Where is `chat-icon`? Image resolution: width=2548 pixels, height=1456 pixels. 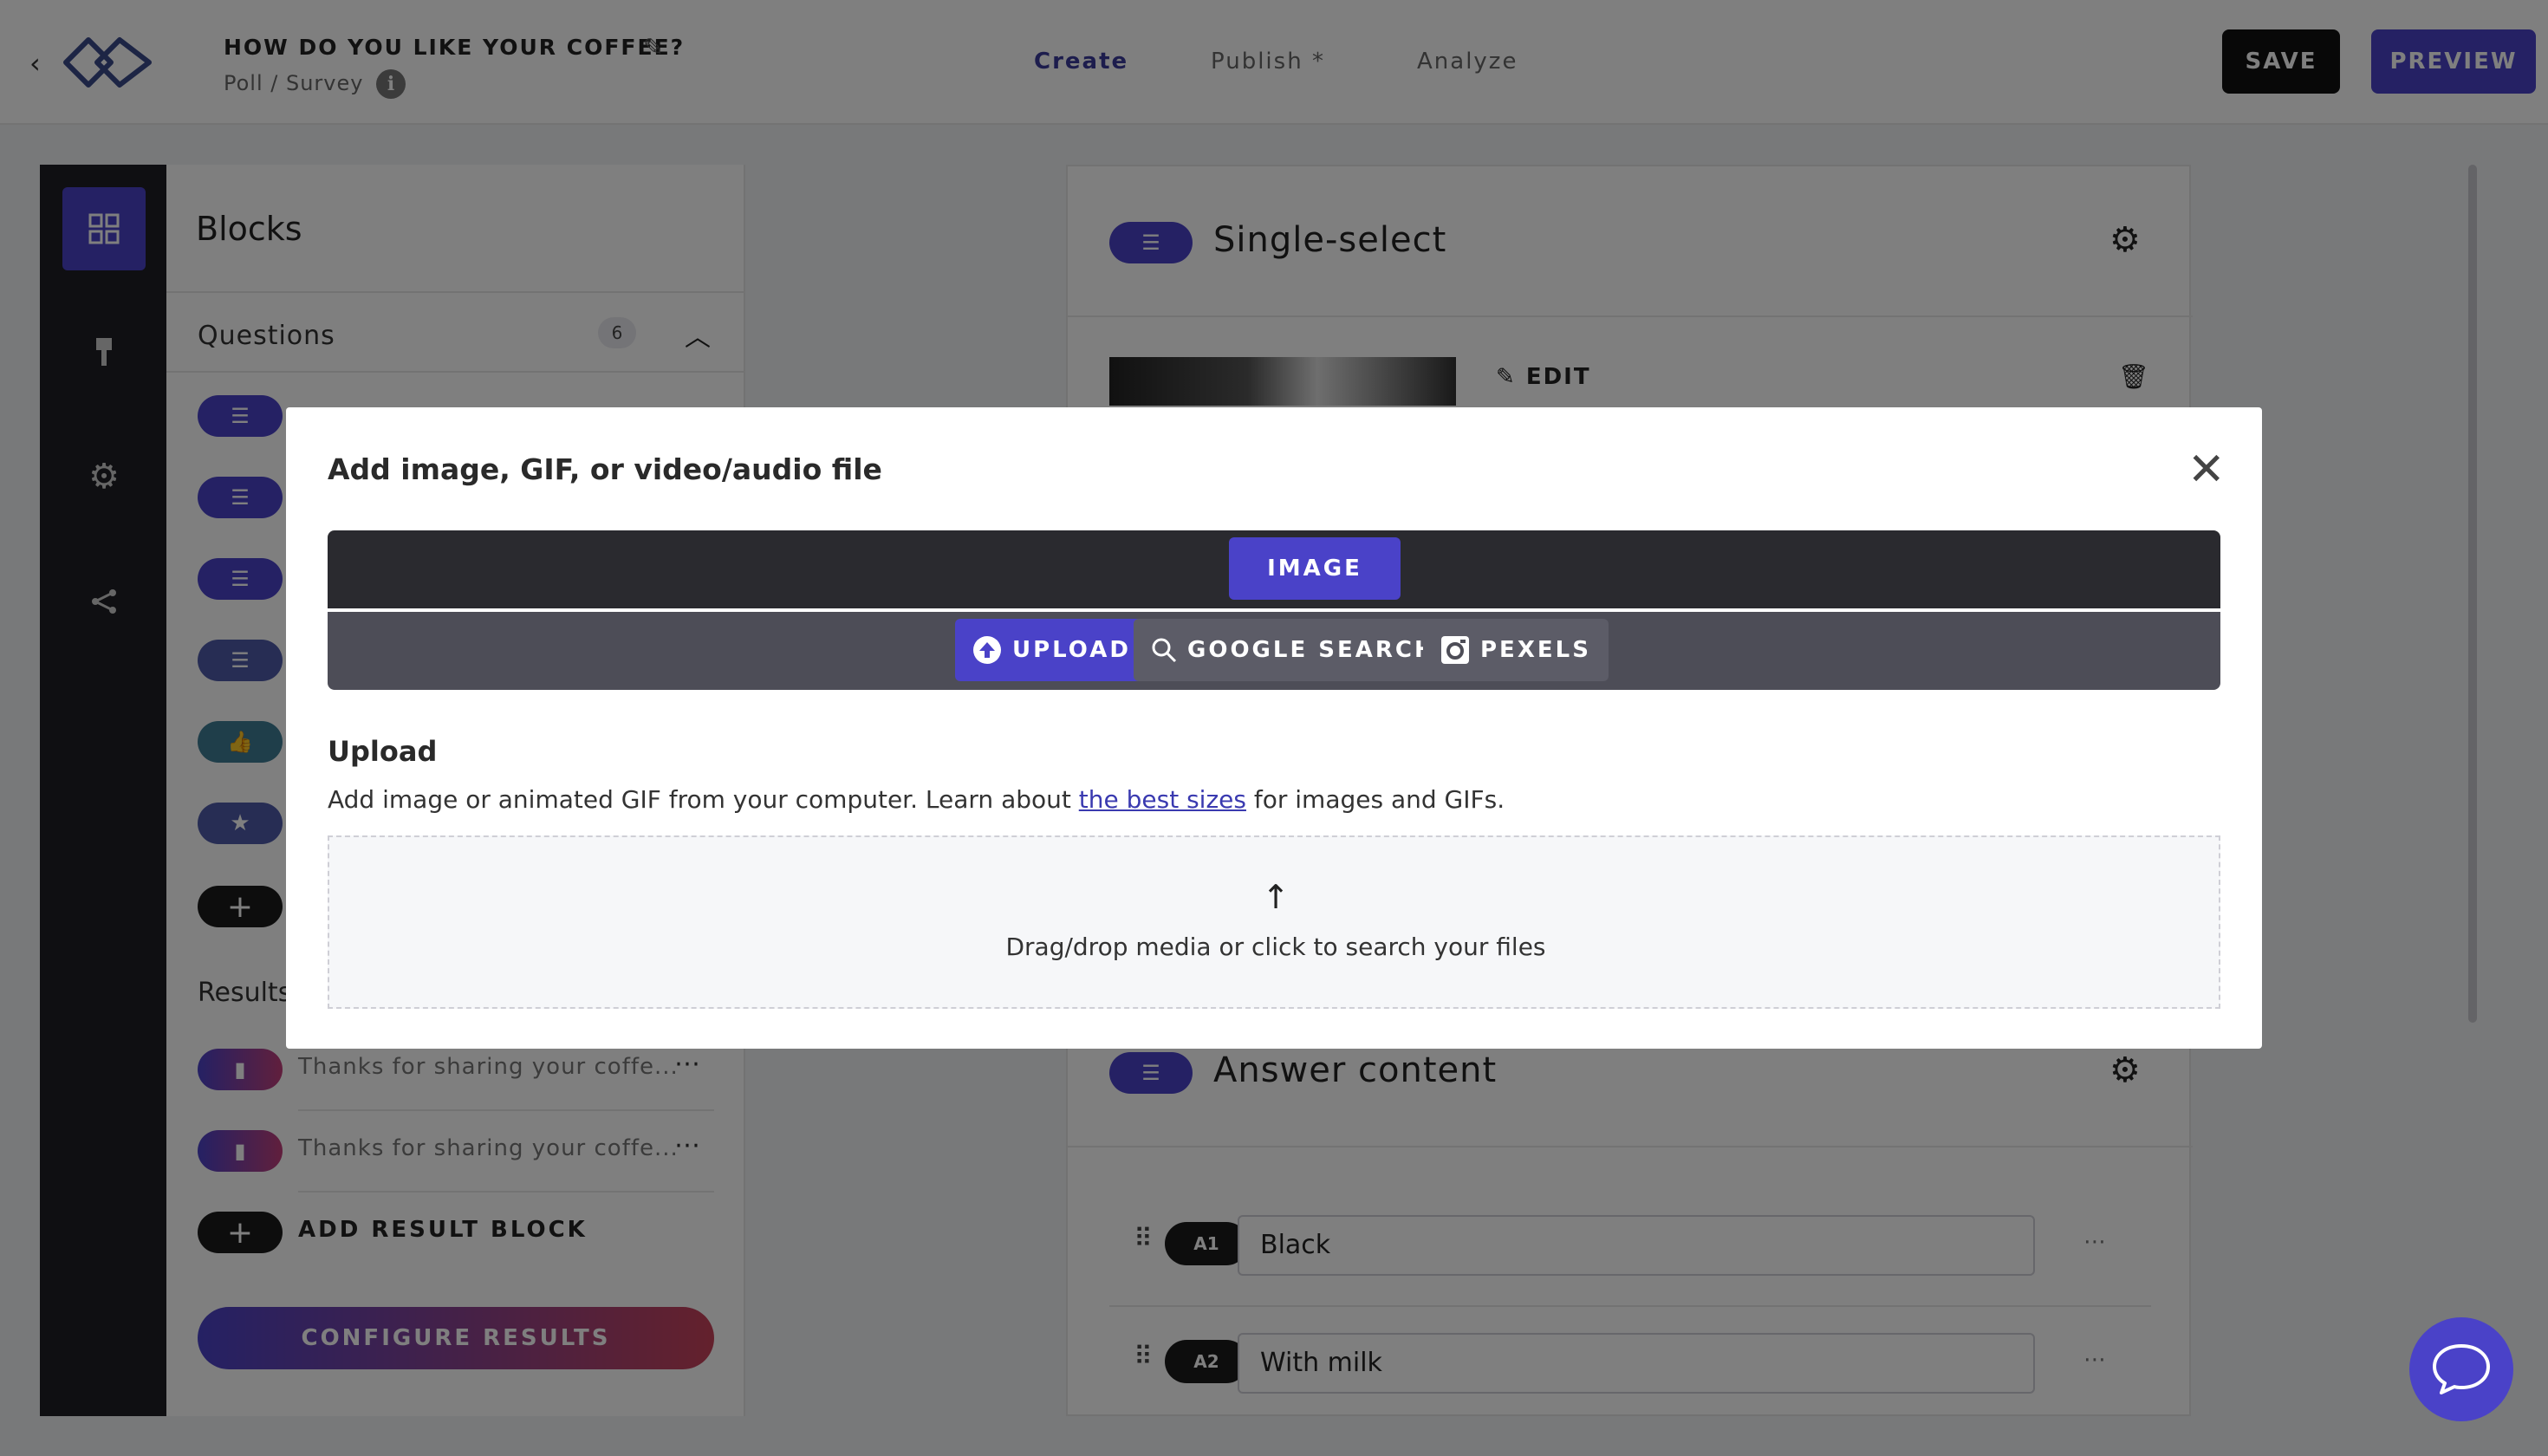
chat-icon is located at coordinates (2461, 1369).